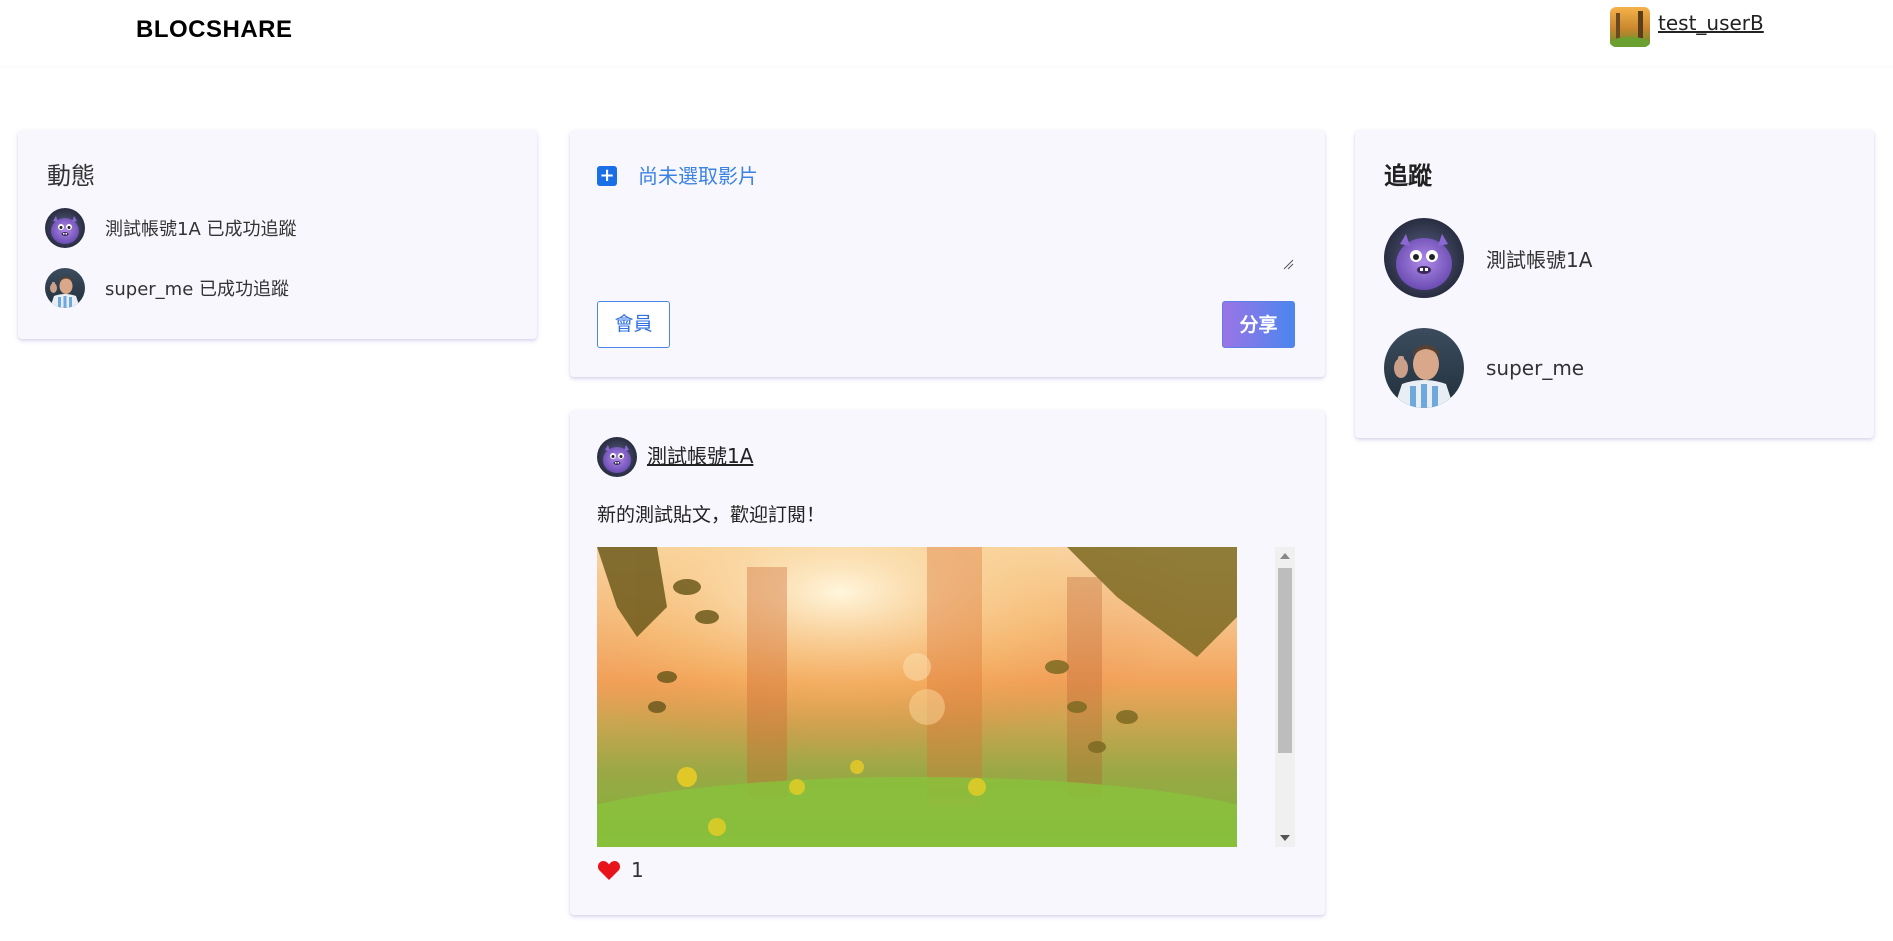 The image size is (1893, 941). What do you see at coordinates (607, 176) in the screenshot?
I see `plus-icon: +` at bounding box center [607, 176].